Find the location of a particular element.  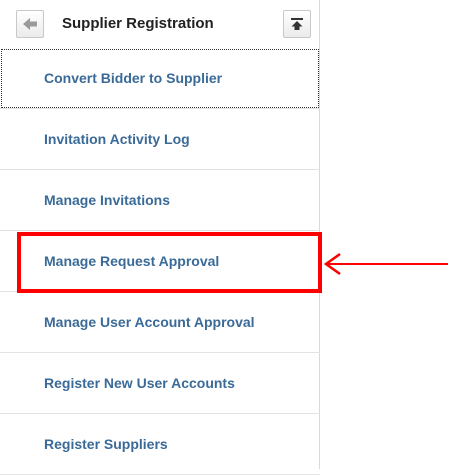

menu-item-label: Manage User Account Approval is located at coordinates (149, 322).